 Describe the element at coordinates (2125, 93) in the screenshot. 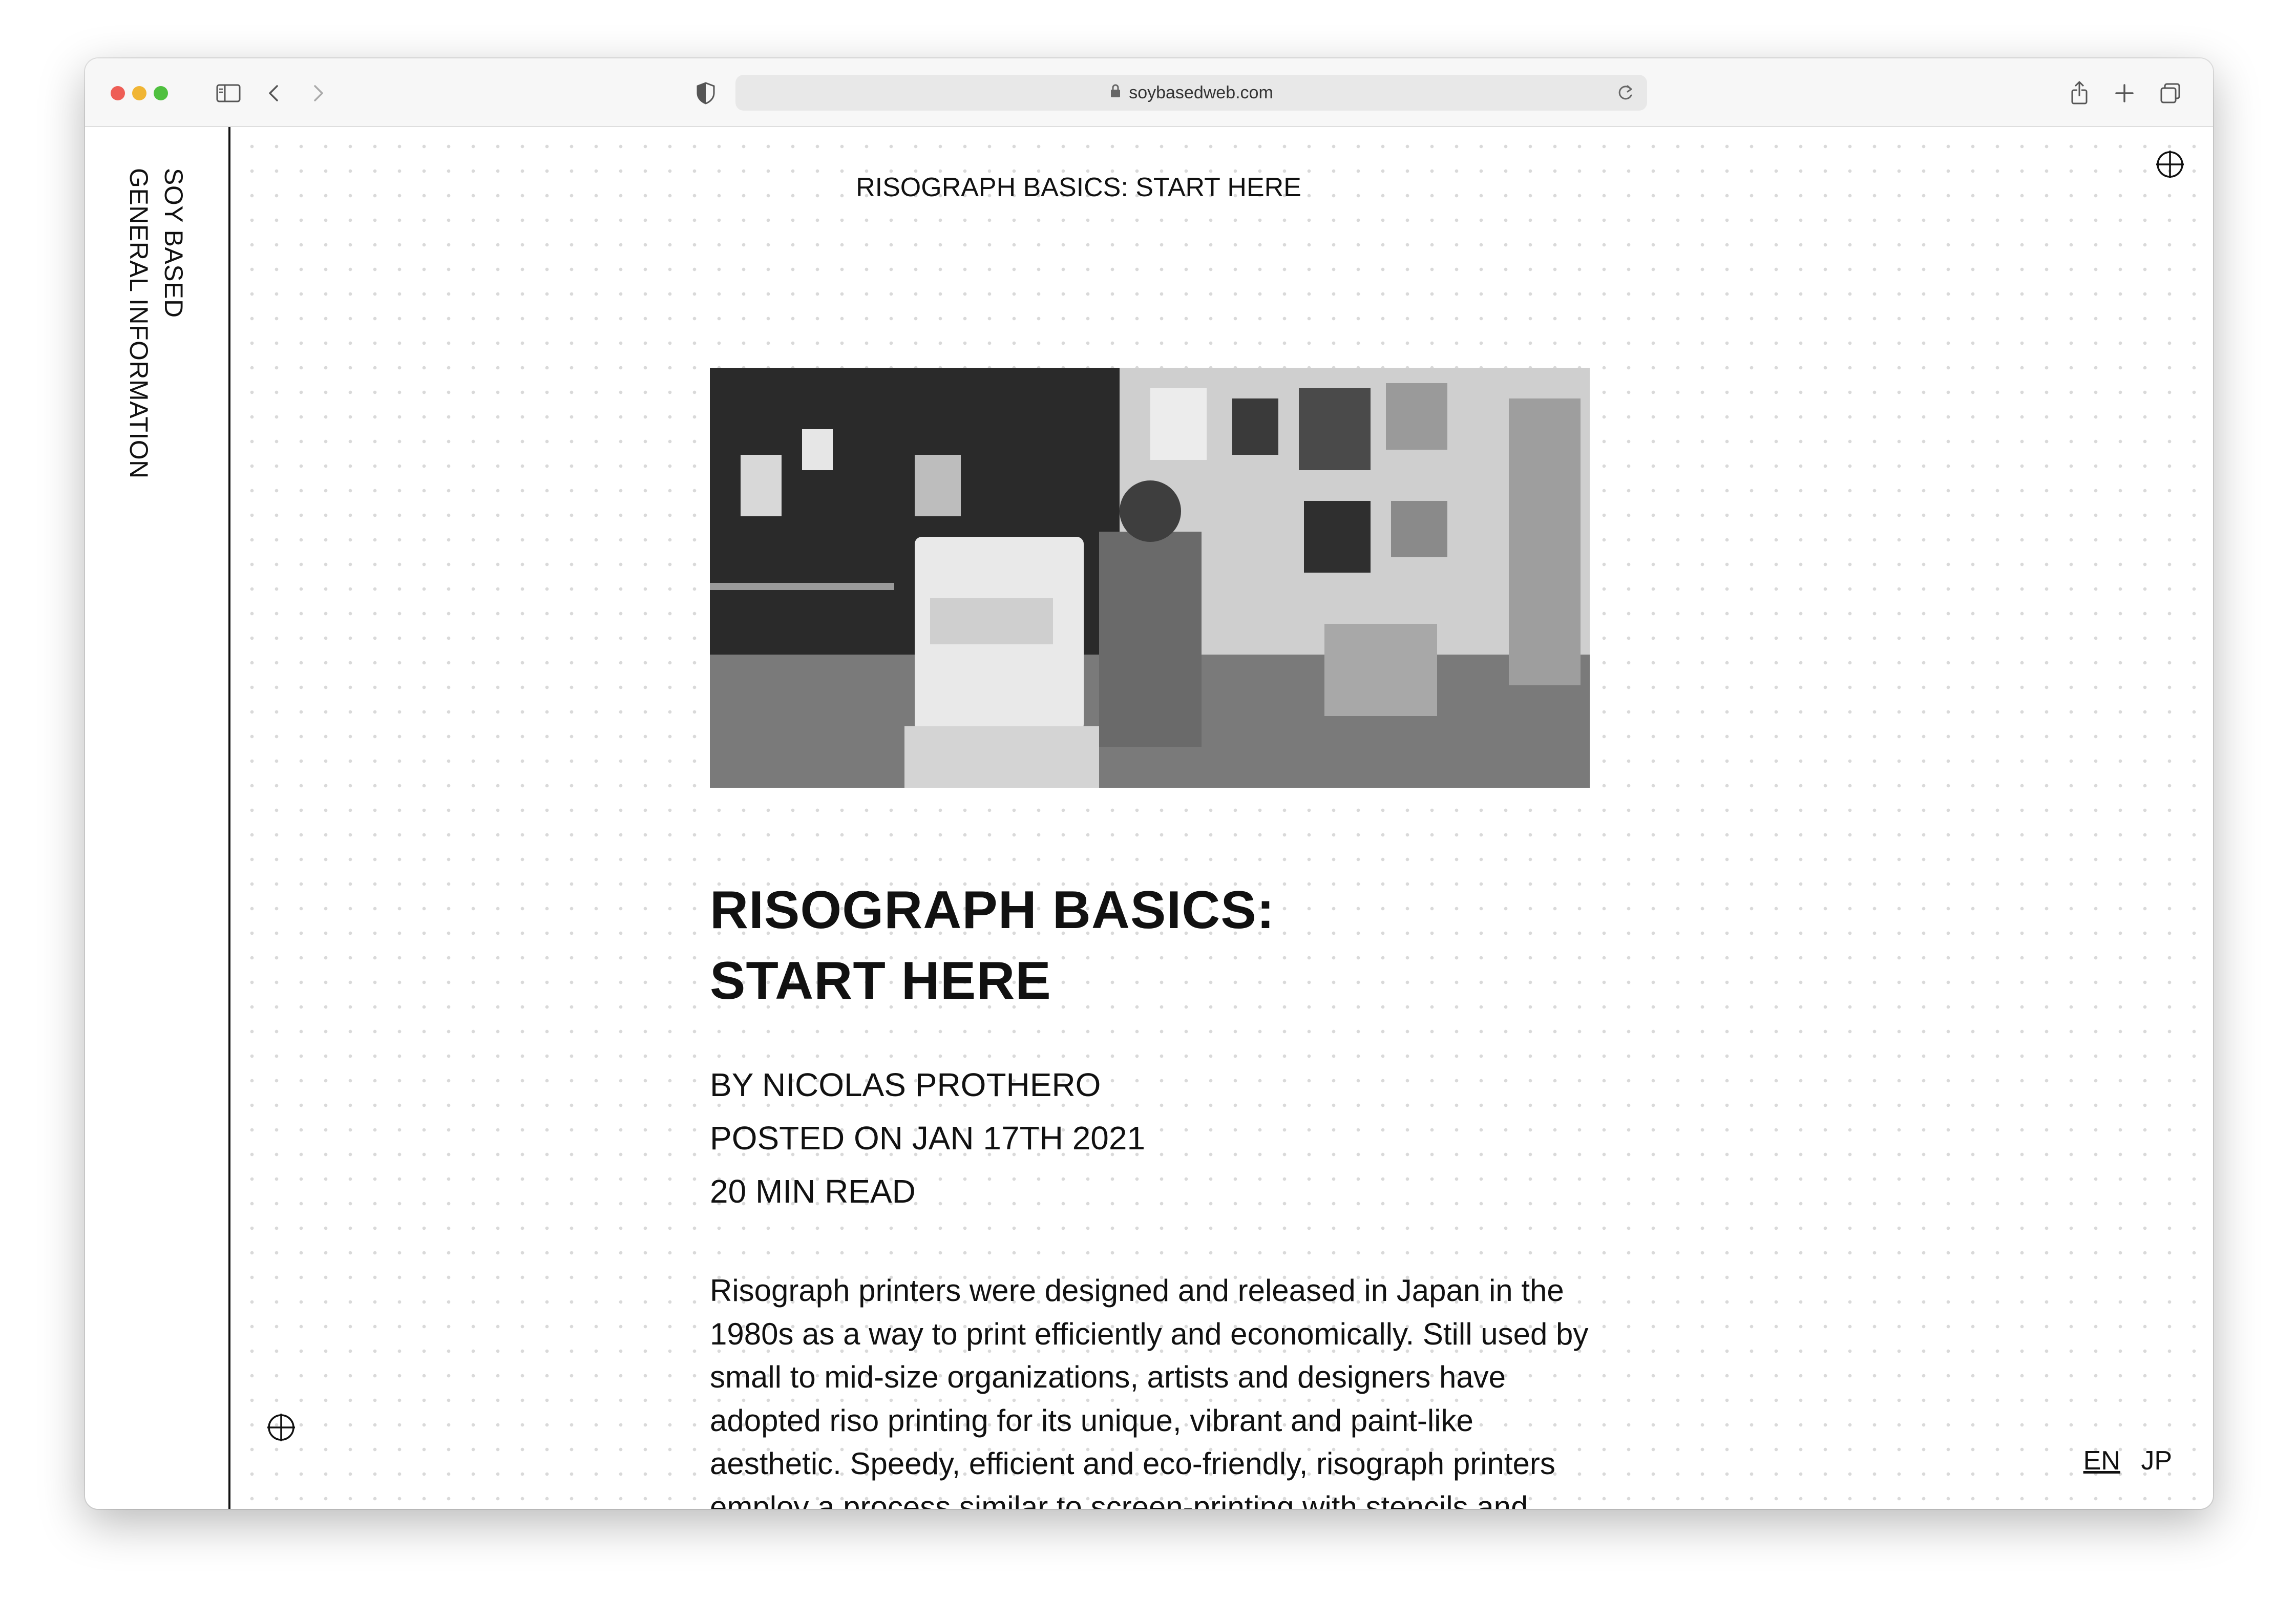

I see `plus-icon` at that location.